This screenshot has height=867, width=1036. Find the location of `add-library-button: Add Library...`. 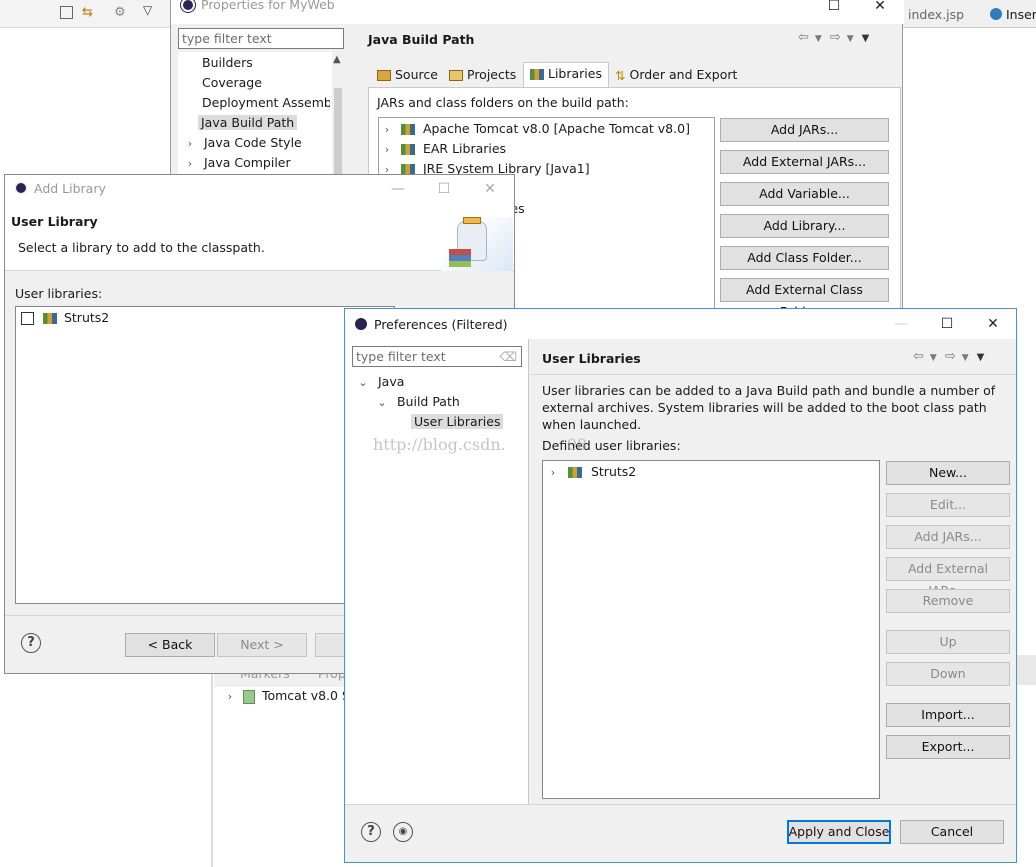

add-library-button: Add Library... is located at coordinates (804, 226).